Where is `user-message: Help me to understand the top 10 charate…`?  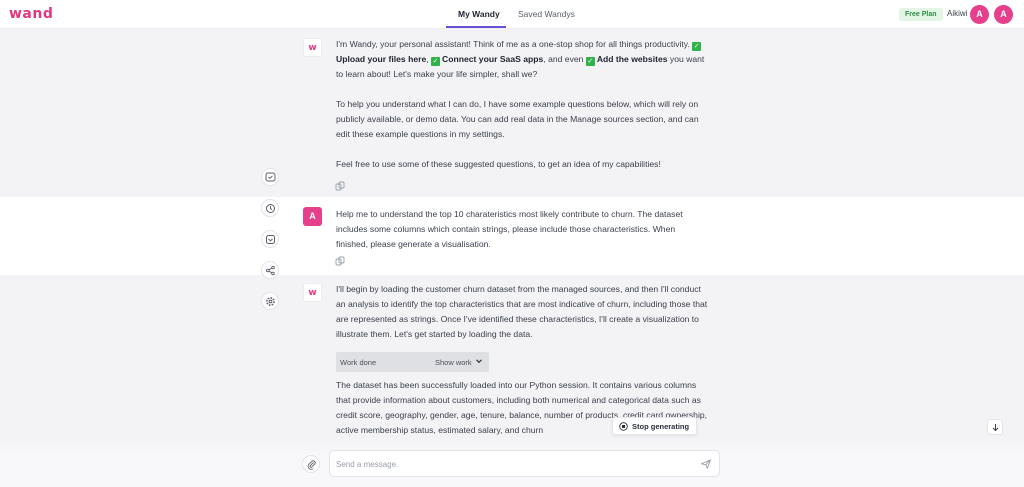 user-message: Help me to understand the top 10 charate… is located at coordinates (509, 229).